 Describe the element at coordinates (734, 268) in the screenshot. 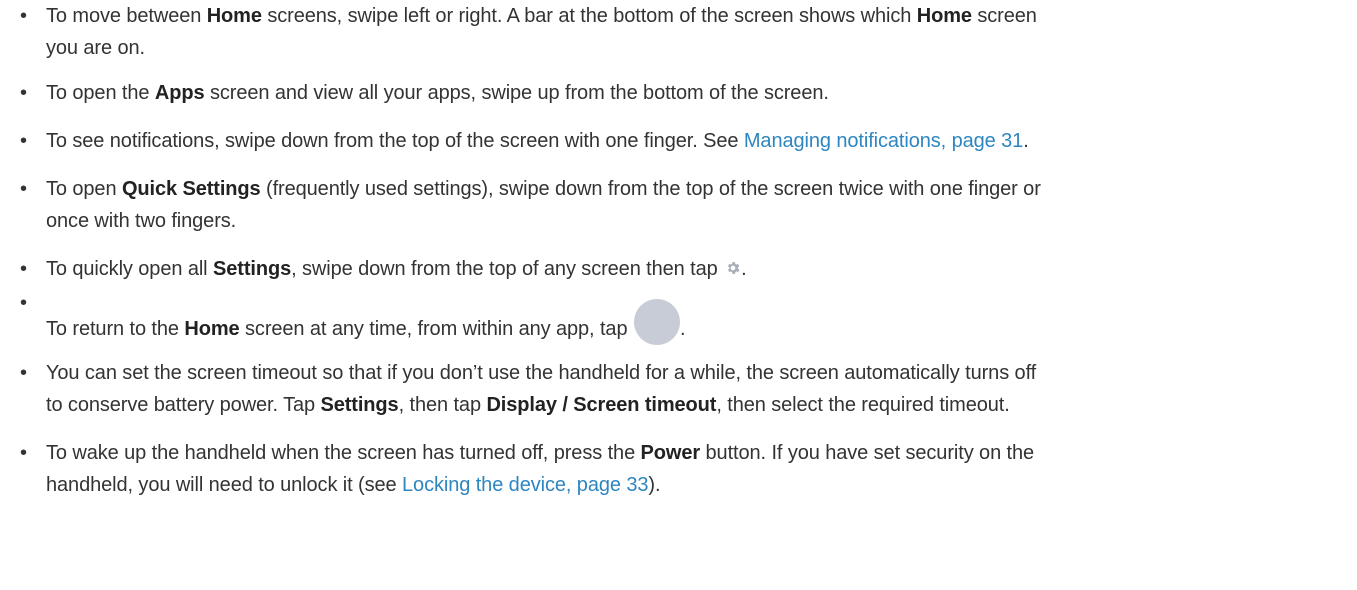

I see `gear-icon` at that location.